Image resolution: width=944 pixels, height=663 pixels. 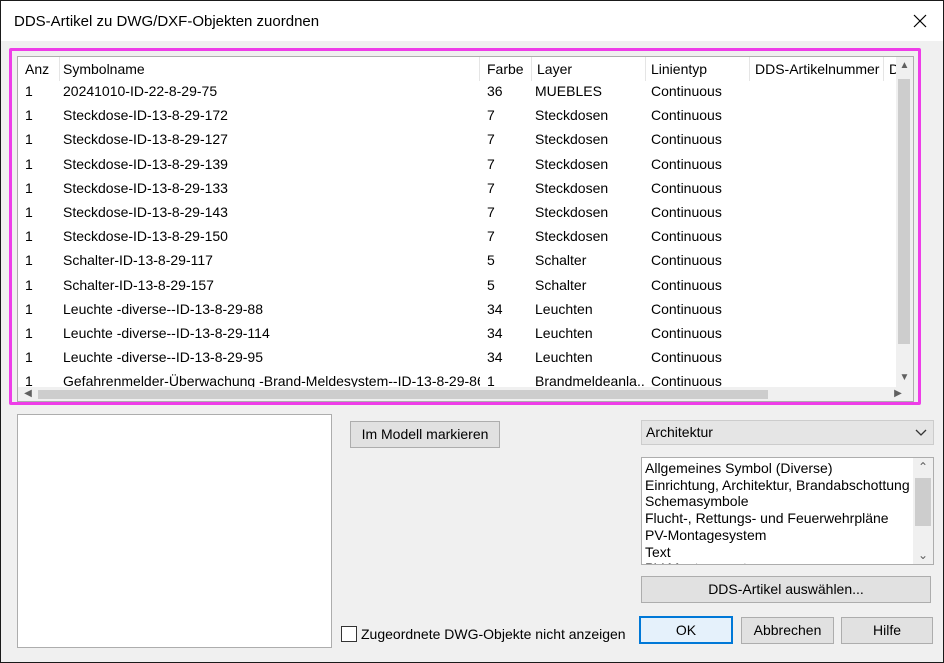 What do you see at coordinates (921, 432) in the screenshot?
I see `chevron-down-icon` at bounding box center [921, 432].